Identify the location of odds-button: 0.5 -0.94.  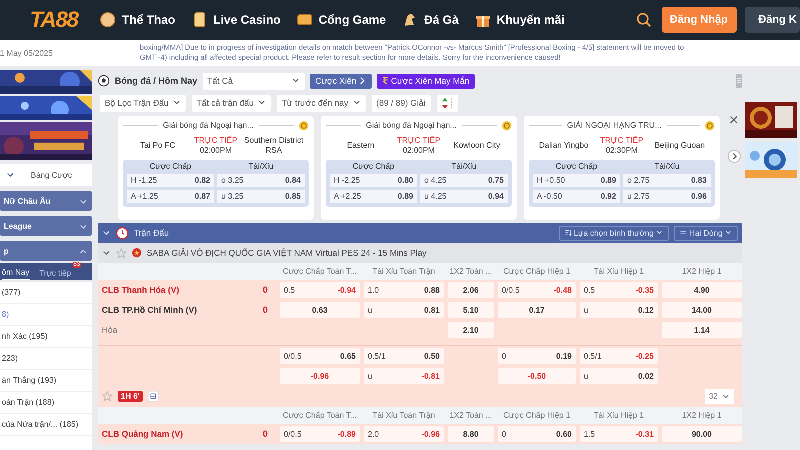
(320, 290).